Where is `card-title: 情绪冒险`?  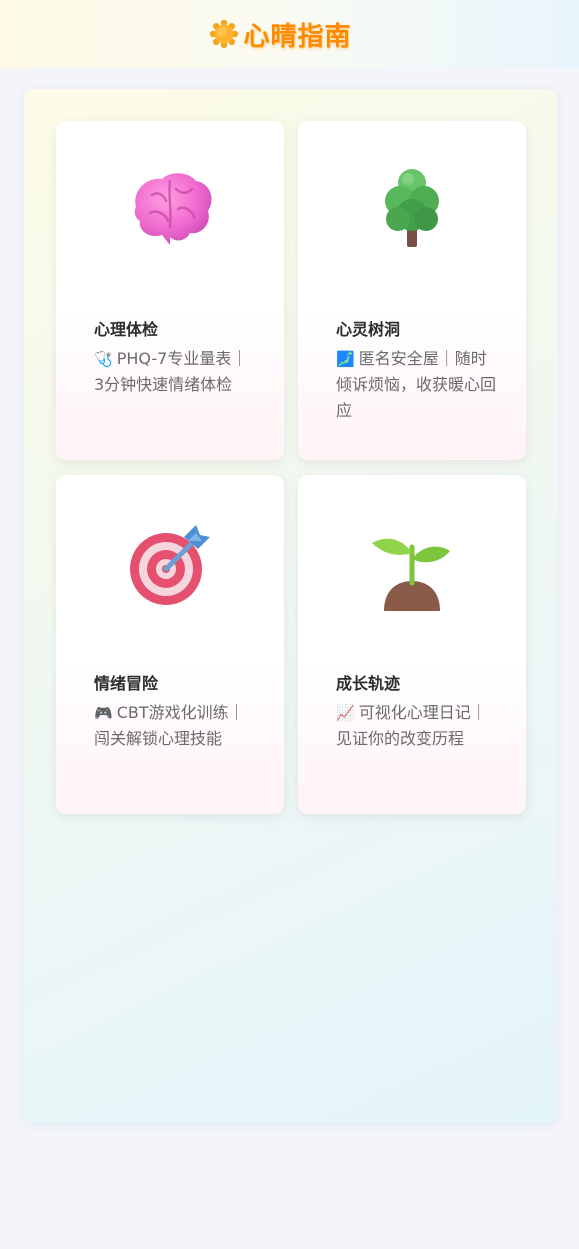
card-title: 情绪冒险 is located at coordinates (126, 683).